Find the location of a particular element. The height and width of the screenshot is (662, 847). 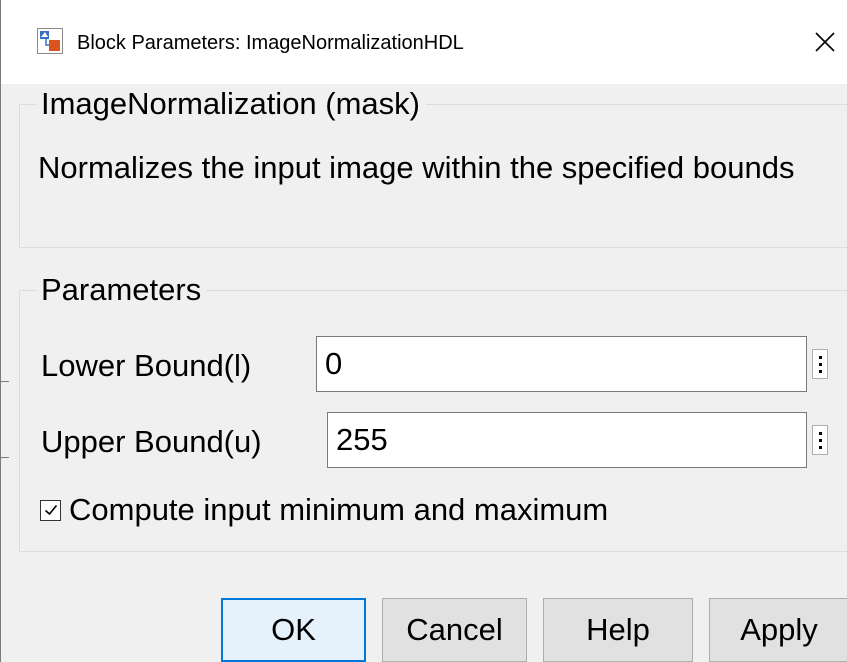

lower-bound-options-button is located at coordinates (820, 364).